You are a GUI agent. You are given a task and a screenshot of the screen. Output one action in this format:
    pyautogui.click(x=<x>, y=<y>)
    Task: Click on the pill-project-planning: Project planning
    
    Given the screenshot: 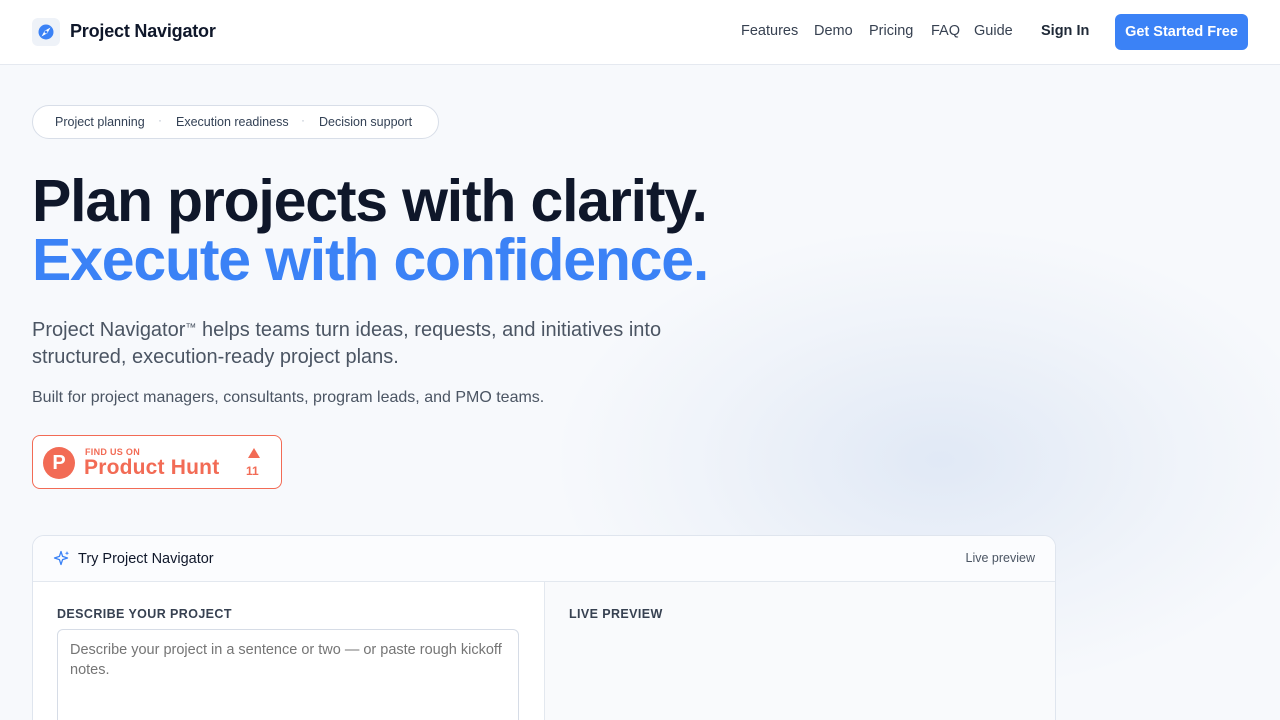 What is the action you would take?
    pyautogui.click(x=100, y=122)
    